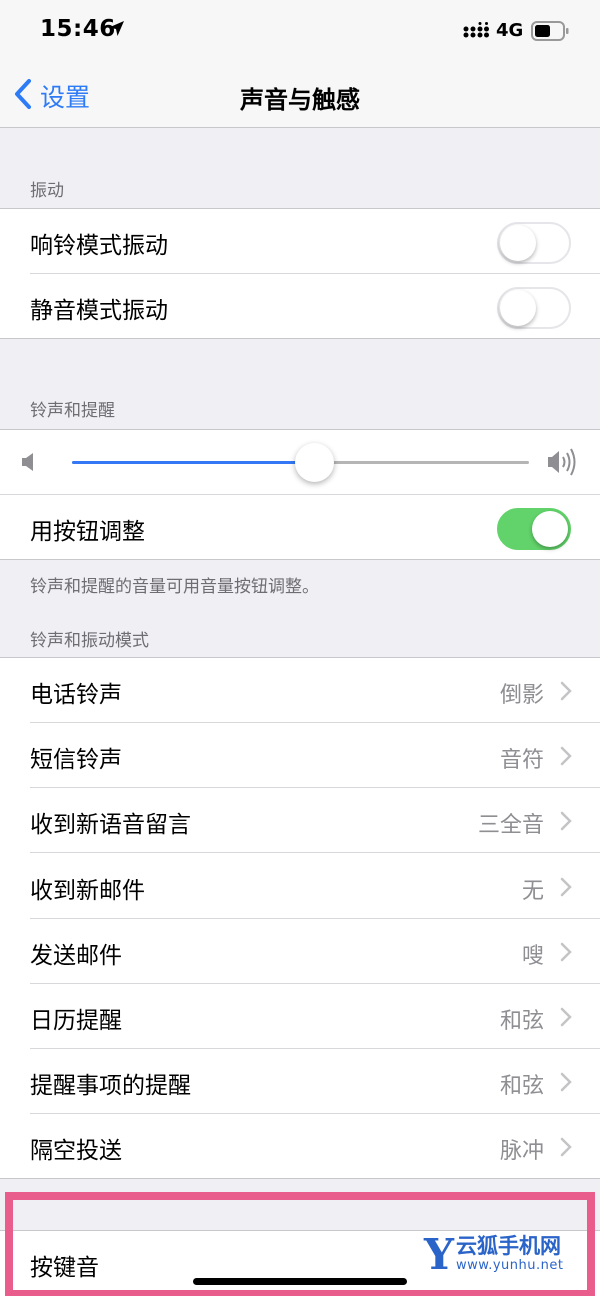  Describe the element at coordinates (300, 755) in the screenshot. I see `pattern-row-text-tone: 短信铃声 音符` at that location.